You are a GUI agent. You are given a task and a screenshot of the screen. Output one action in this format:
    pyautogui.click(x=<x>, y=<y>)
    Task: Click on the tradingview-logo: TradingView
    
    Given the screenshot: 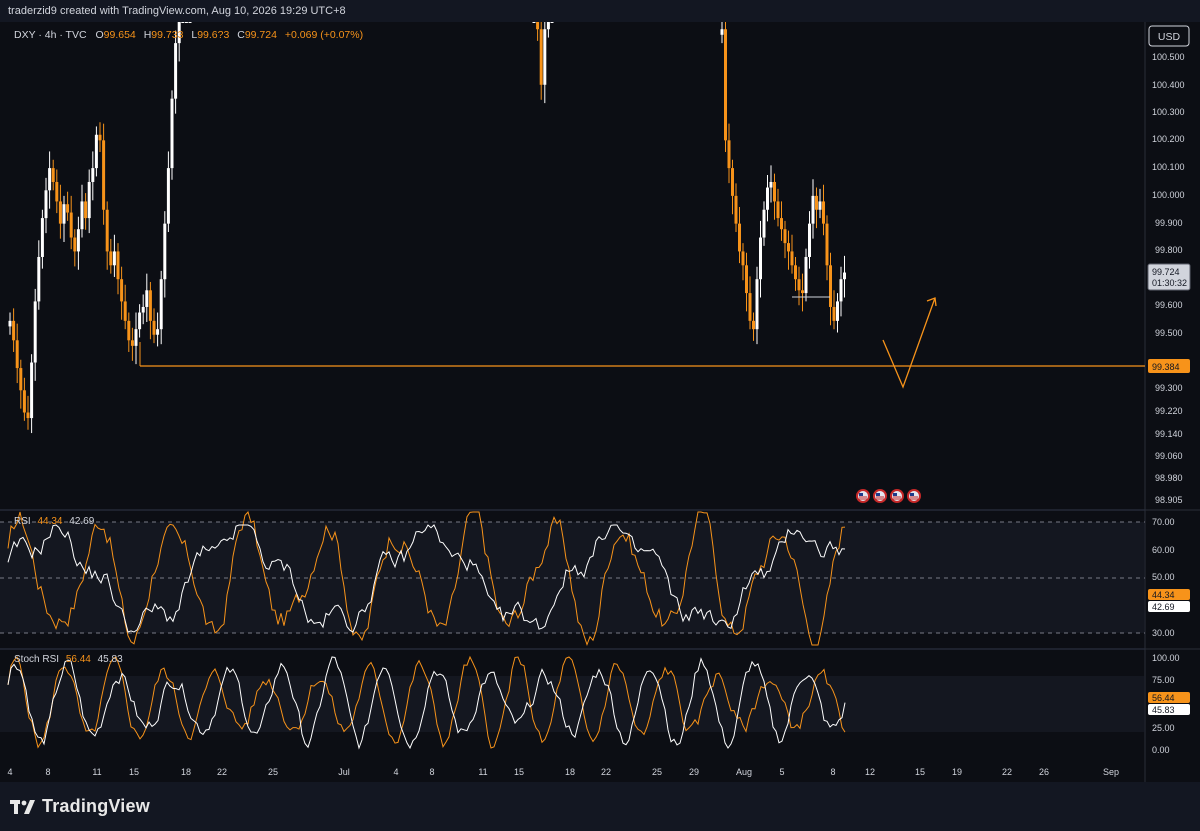 What is the action you would take?
    pyautogui.click(x=80, y=806)
    